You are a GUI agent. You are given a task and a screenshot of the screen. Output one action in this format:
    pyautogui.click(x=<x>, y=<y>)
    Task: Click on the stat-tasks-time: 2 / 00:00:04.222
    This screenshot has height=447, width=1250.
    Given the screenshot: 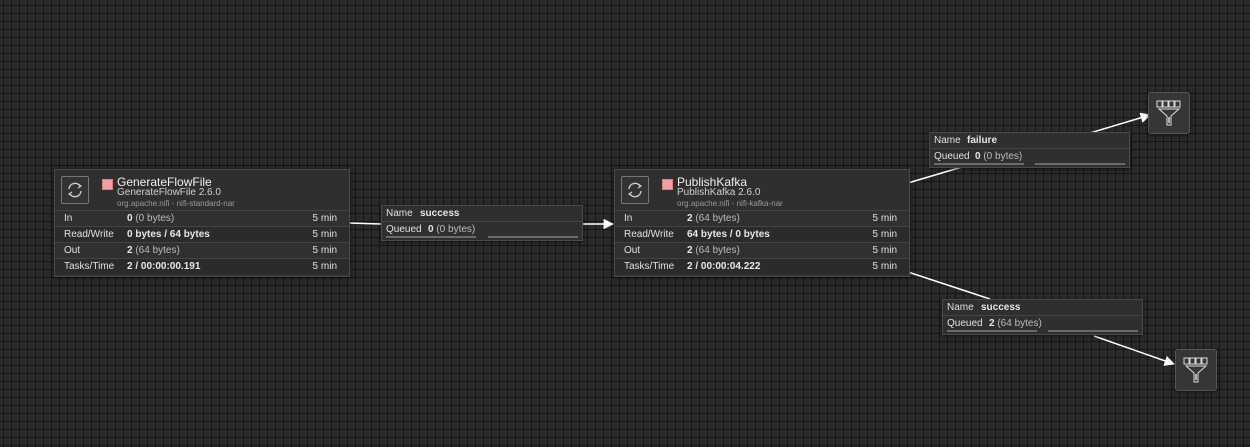 What is the action you would take?
    pyautogui.click(x=724, y=266)
    